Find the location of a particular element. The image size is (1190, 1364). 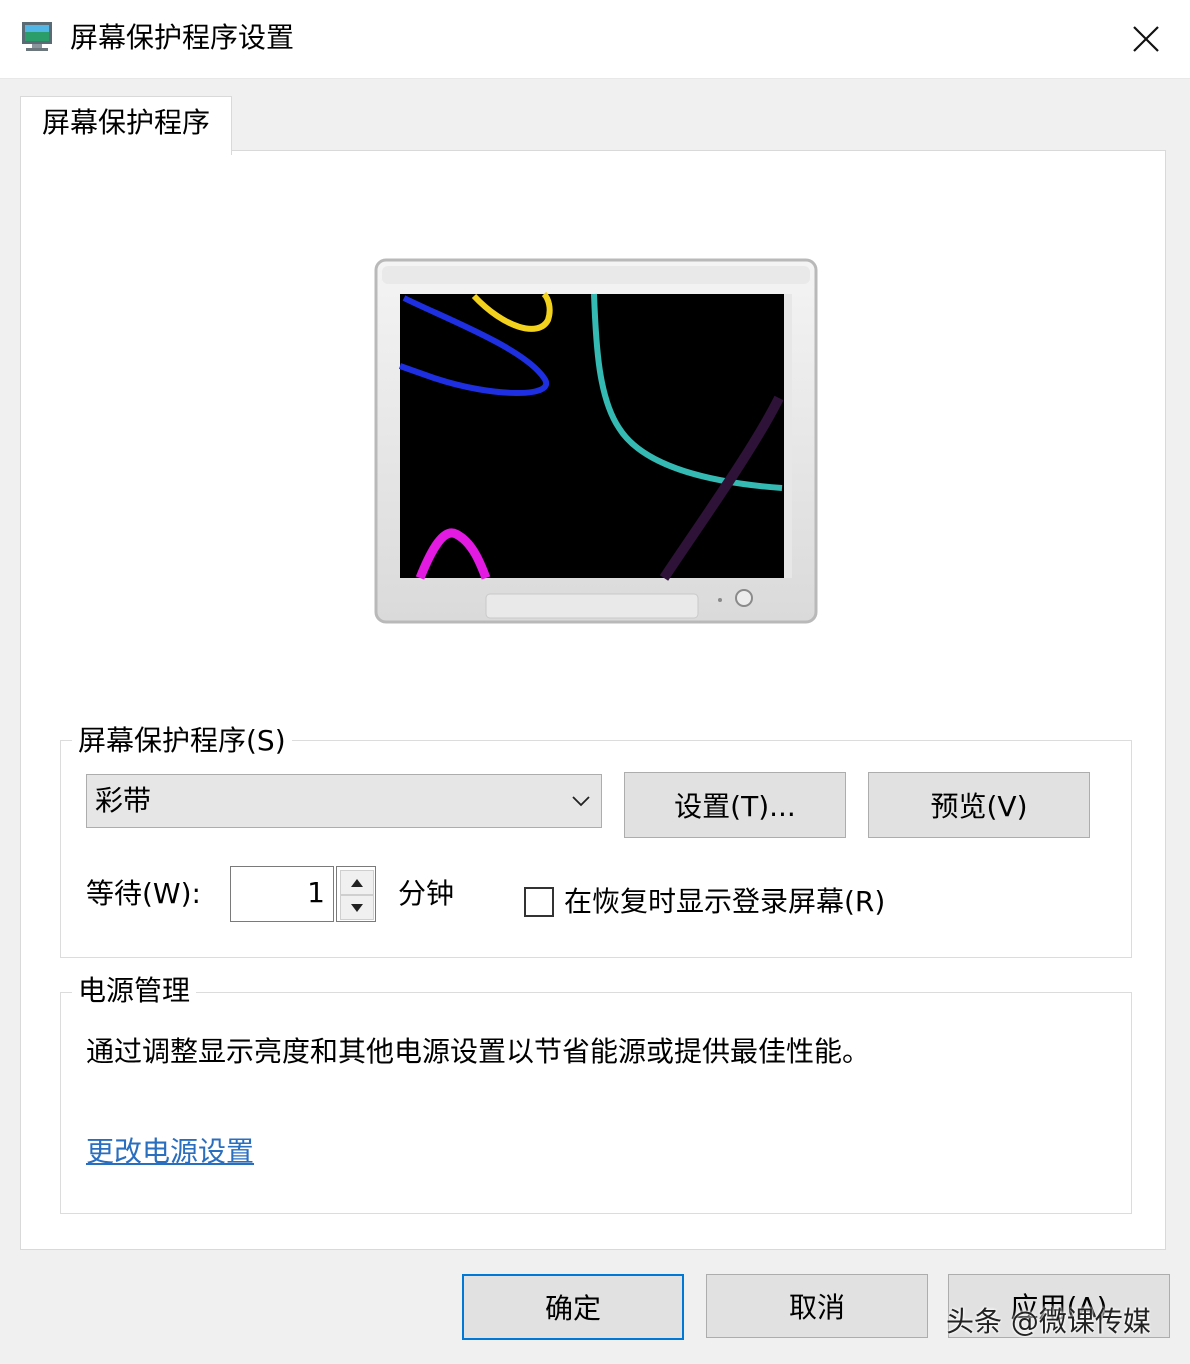

screensaver-preview-monitor is located at coordinates (596, 441).